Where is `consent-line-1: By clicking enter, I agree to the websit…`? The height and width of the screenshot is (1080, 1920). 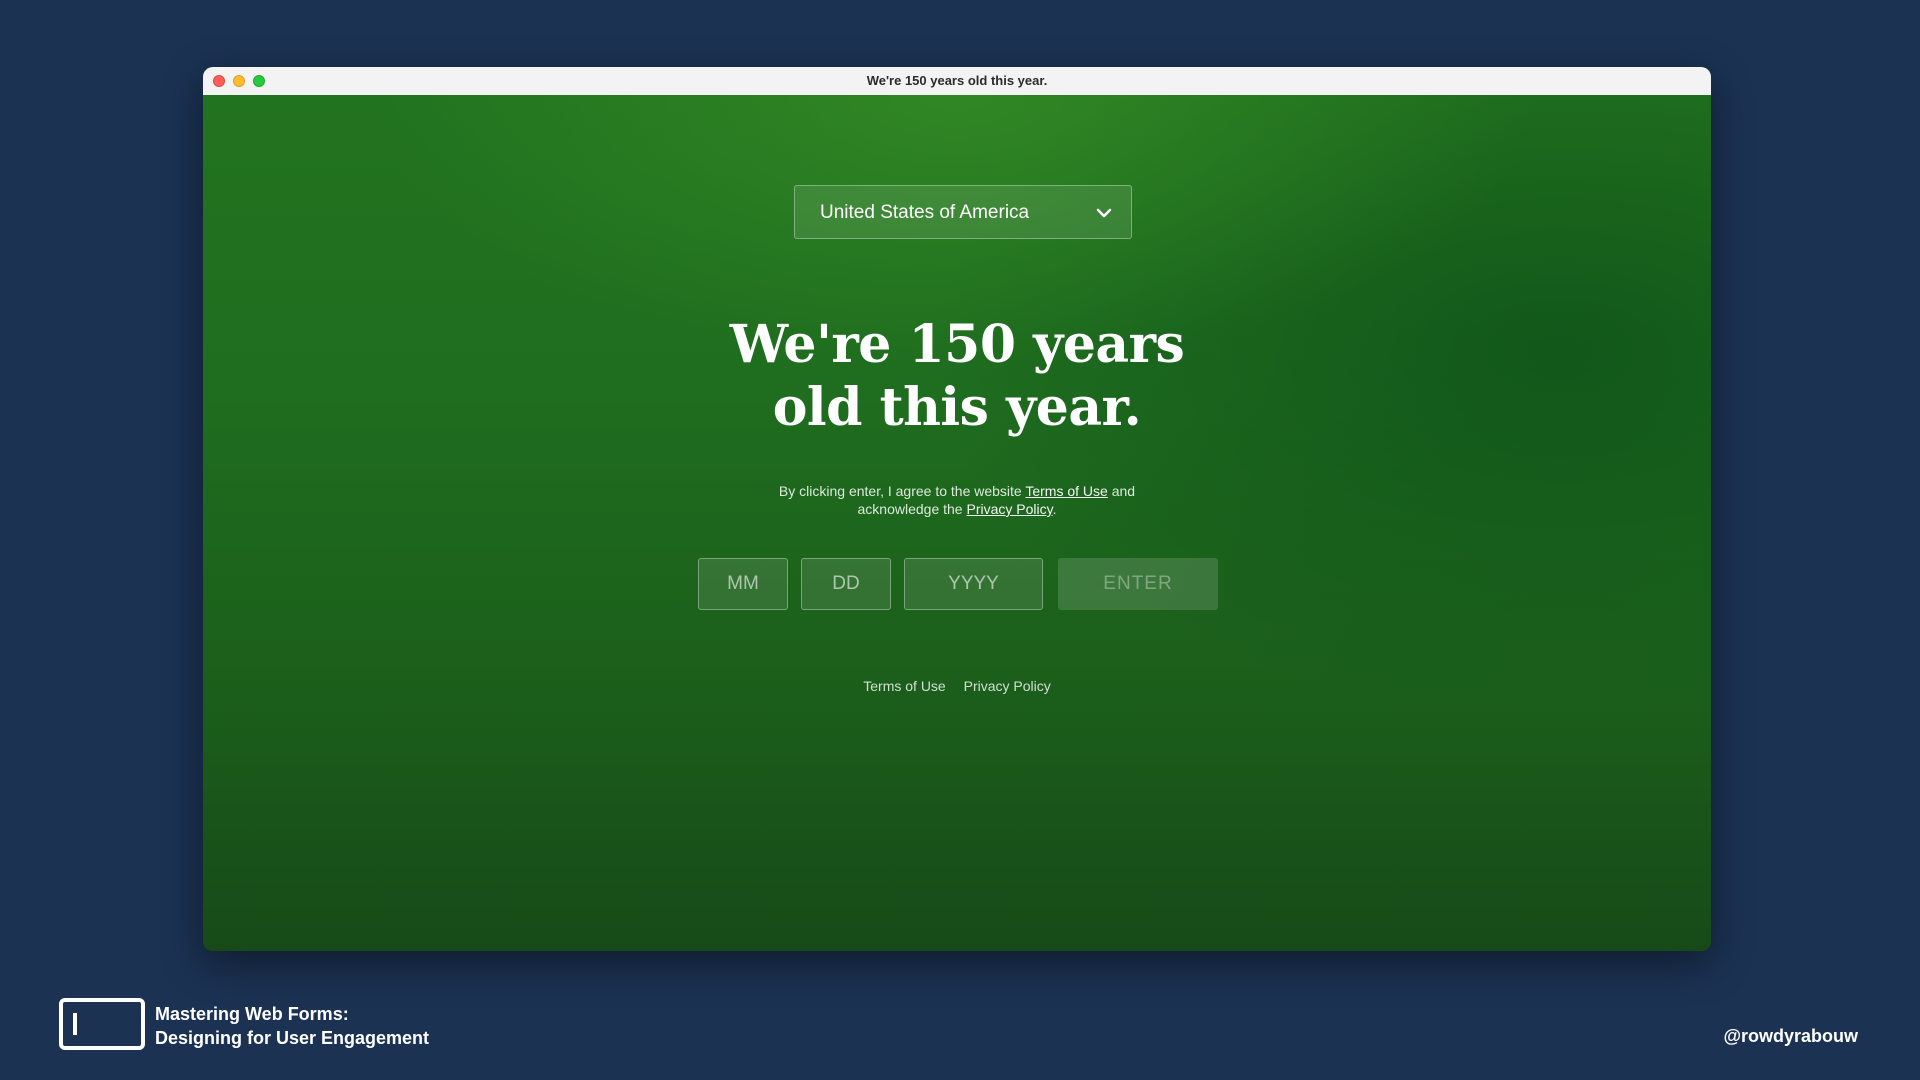
consent-line-1: By clicking enter, I agree to the websit… is located at coordinates (957, 491).